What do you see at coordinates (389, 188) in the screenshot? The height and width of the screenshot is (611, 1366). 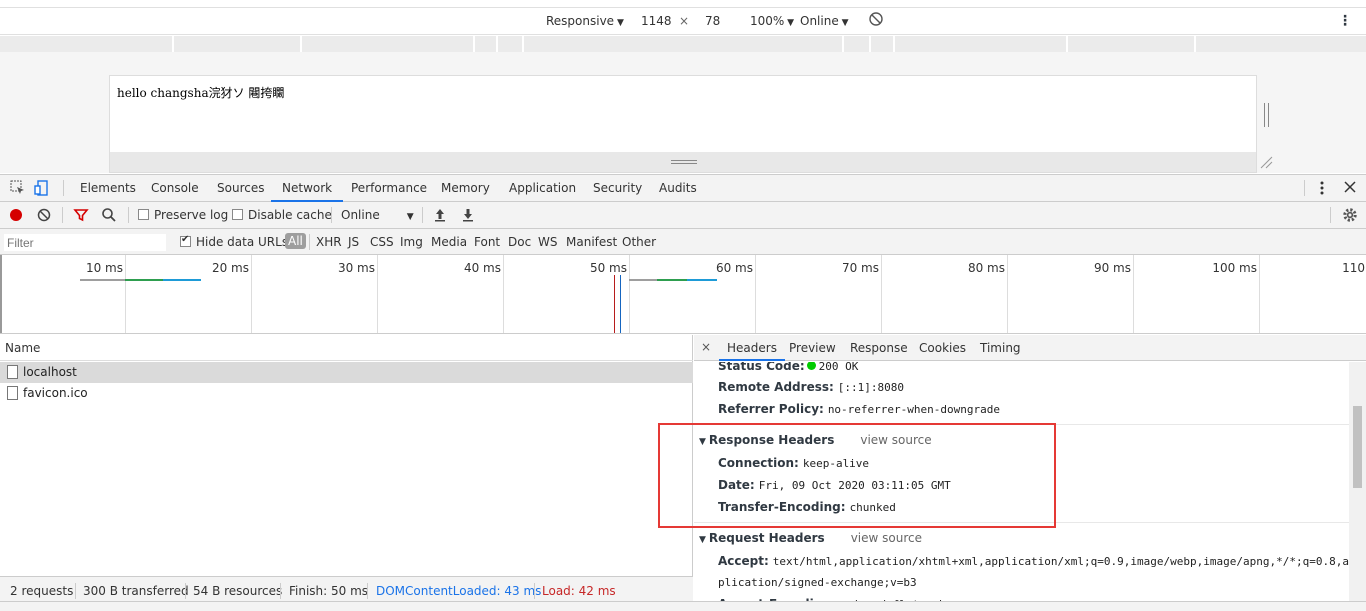 I see `tab-performance: Performance` at bounding box center [389, 188].